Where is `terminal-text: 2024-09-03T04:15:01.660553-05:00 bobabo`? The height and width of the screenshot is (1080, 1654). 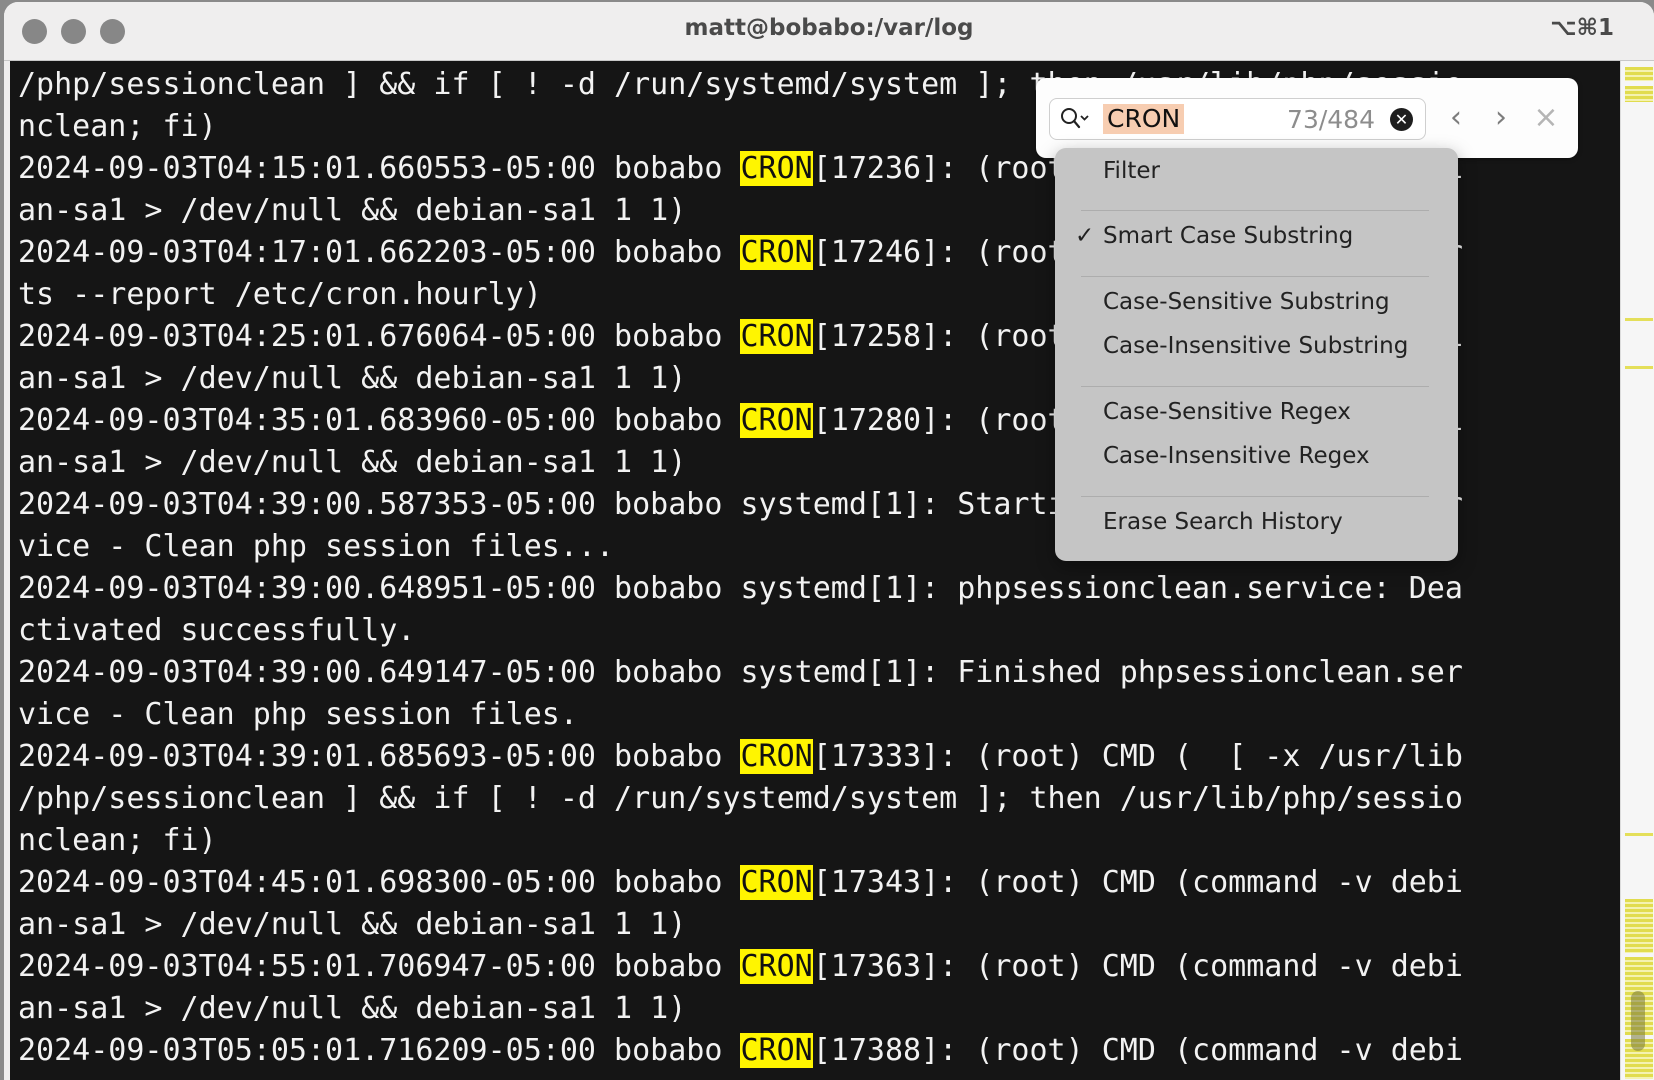
terminal-text: 2024-09-03T04:15:01.660553-05:00 bobabo is located at coordinates (379, 168).